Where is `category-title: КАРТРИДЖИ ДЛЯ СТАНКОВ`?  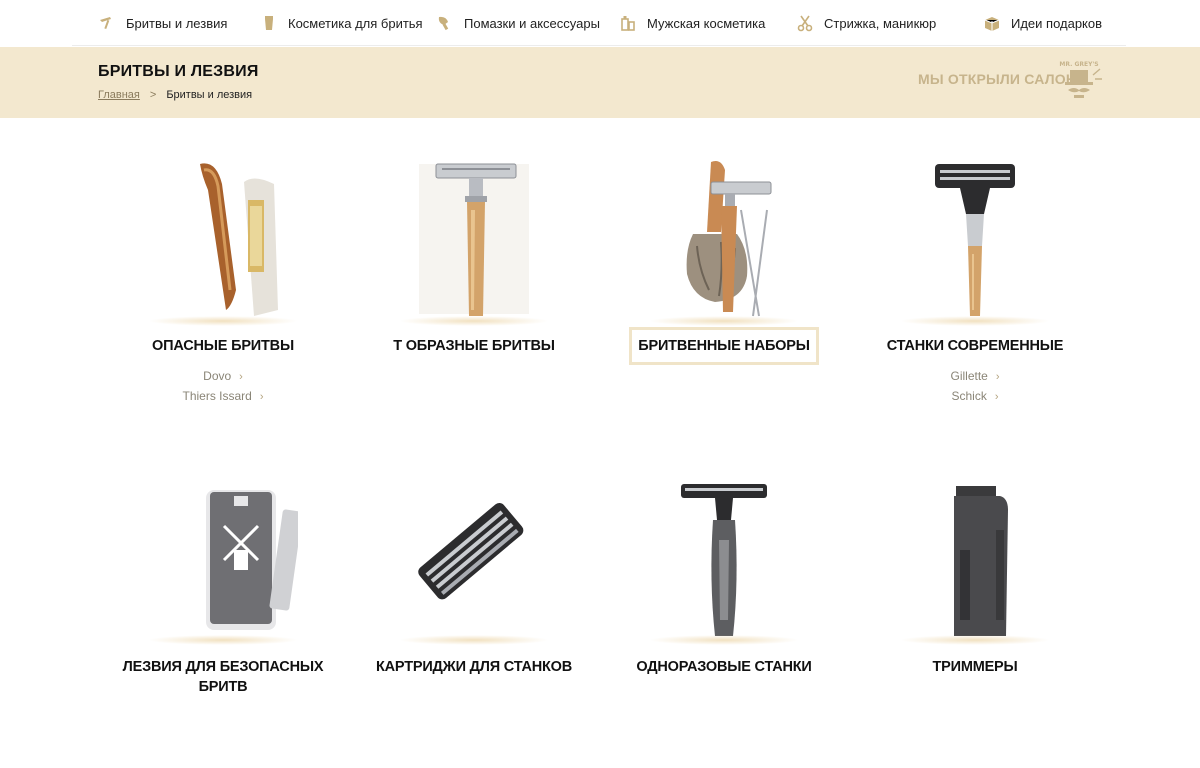 category-title: КАРТРИДЖИ ДЛЯ СТАНКОВ is located at coordinates (474, 667).